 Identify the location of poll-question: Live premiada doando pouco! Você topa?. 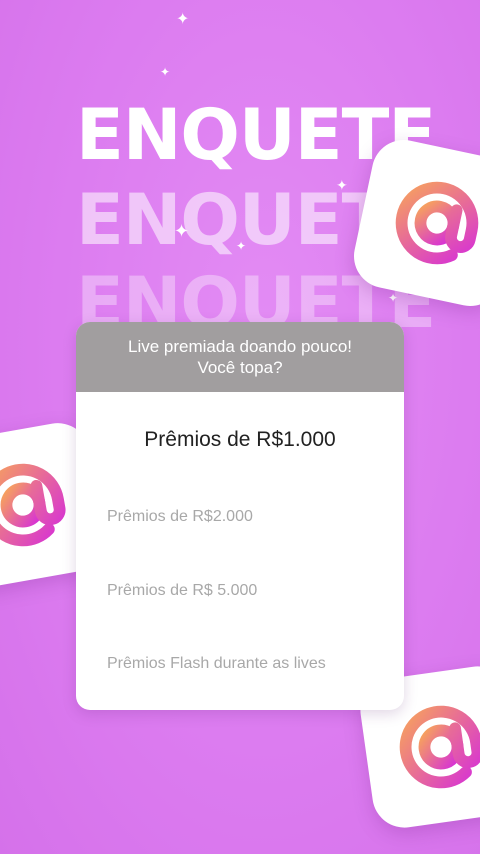
(240, 357).